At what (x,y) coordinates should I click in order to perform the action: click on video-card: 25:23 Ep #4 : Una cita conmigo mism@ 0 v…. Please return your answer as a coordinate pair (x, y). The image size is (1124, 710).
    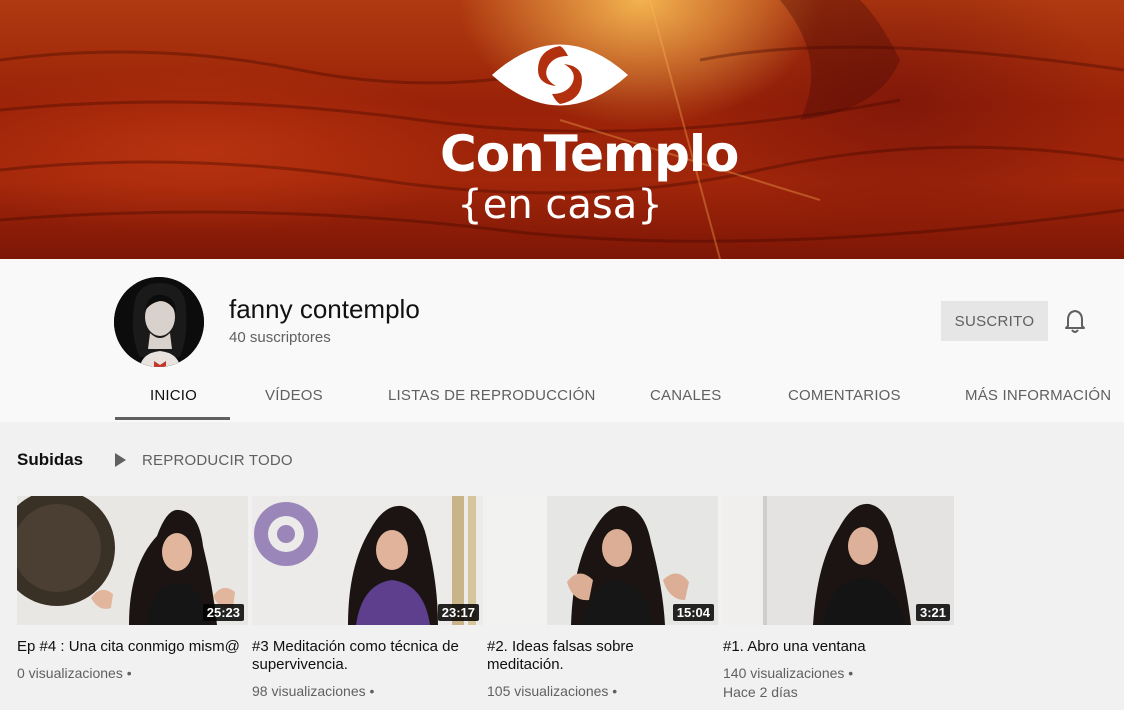
    Looking at the image, I should click on (132, 589).